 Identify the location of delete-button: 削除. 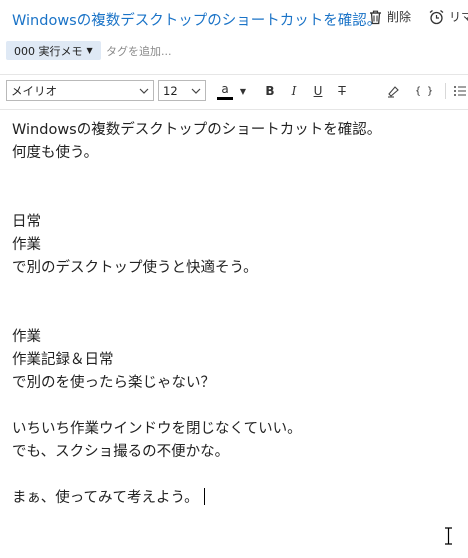
(389, 16).